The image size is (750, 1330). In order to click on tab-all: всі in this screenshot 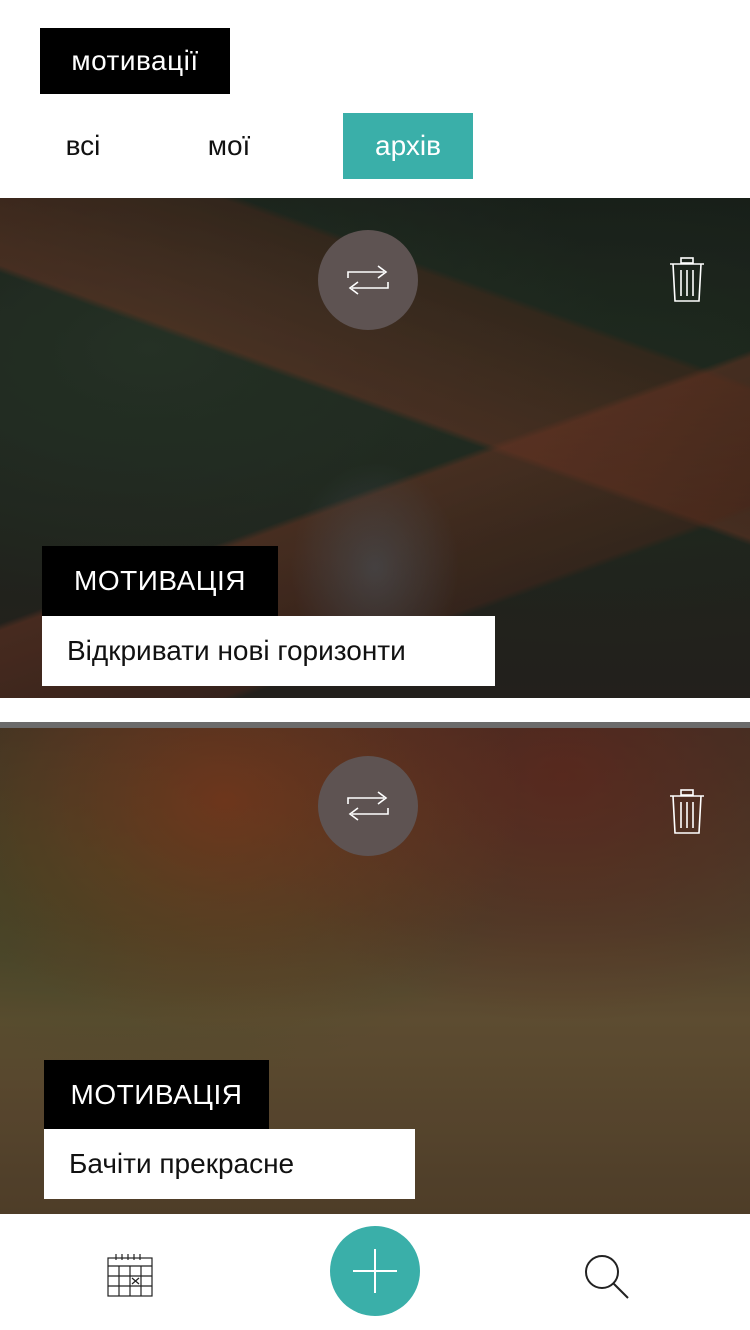, I will do `click(83, 146)`.